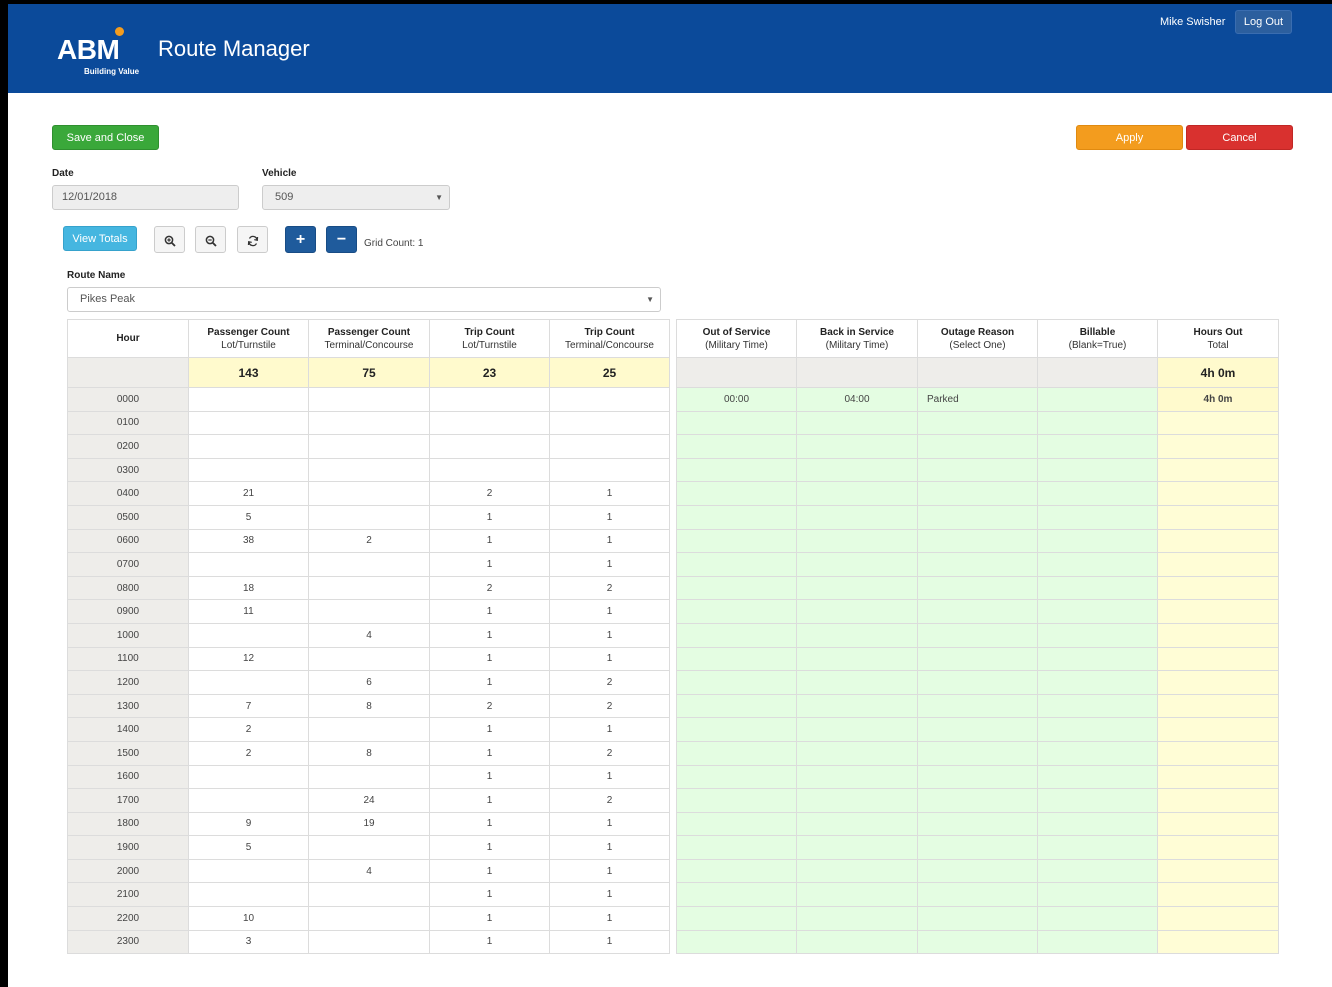 Image resolution: width=1332 pixels, height=987 pixels. What do you see at coordinates (300, 239) in the screenshot?
I see `add-grid-button: +` at bounding box center [300, 239].